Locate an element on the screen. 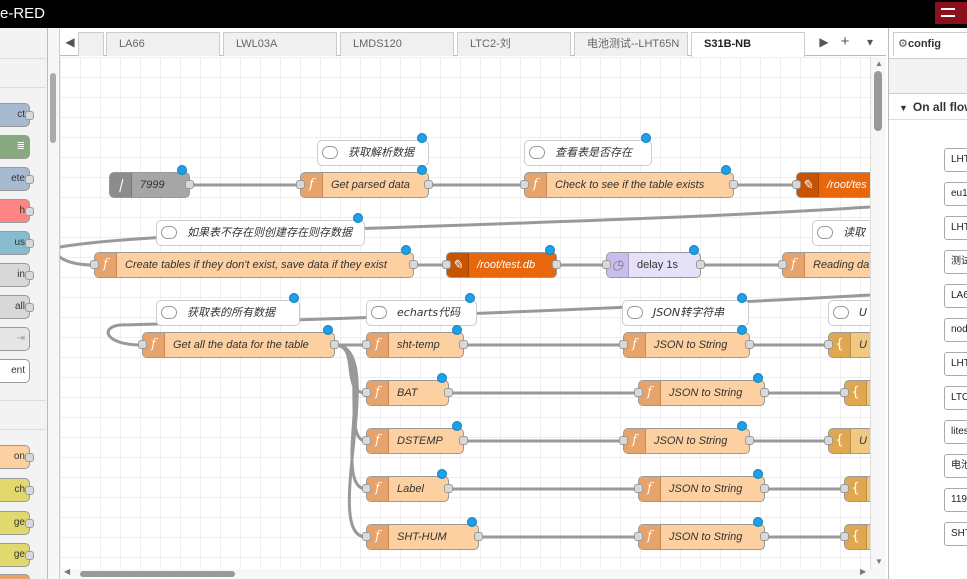 The width and height of the screenshot is (967, 579). canvas-horizontal-scrollbar: ◀ ▶ is located at coordinates (473, 573).